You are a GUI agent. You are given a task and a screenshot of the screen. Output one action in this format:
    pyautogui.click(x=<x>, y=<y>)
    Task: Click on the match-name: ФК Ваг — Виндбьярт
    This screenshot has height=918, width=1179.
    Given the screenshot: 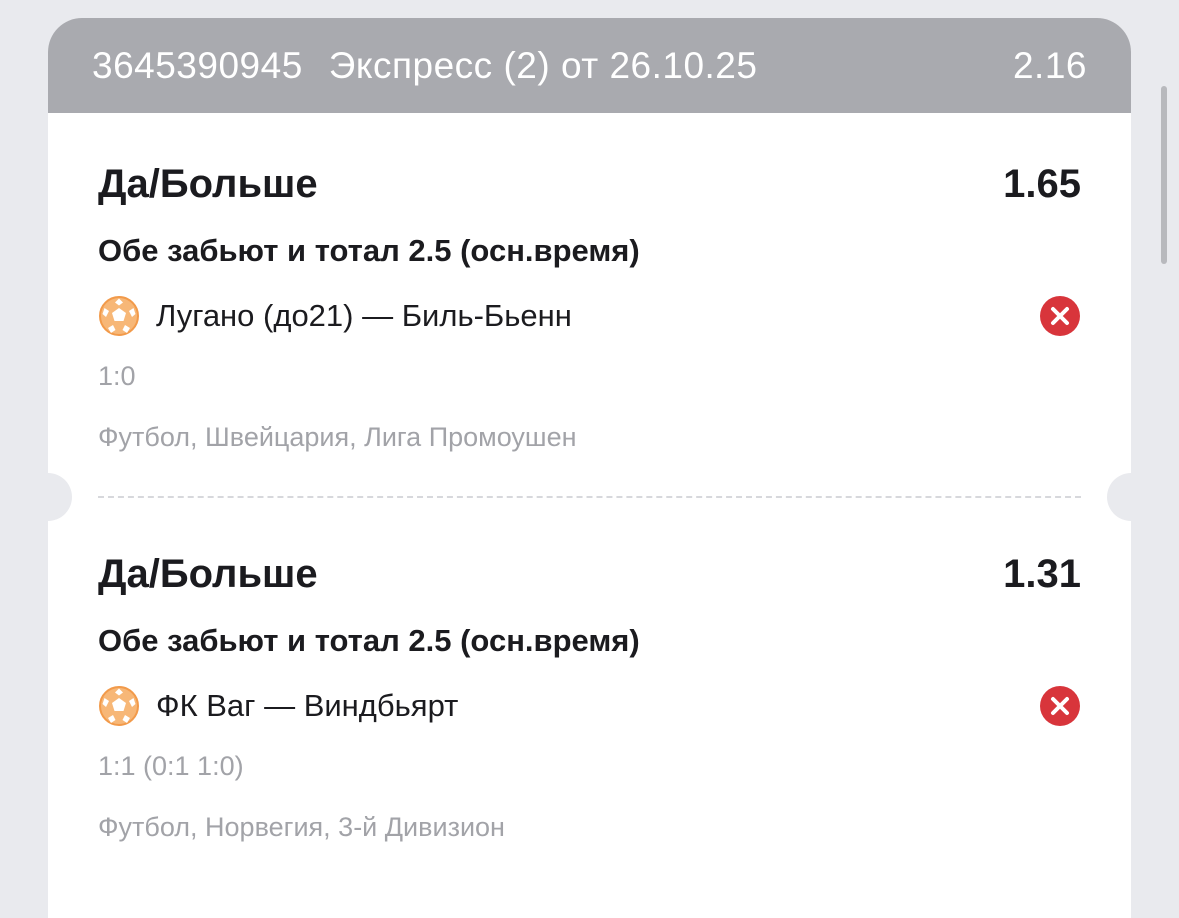 What is the action you would take?
    pyautogui.click(x=307, y=705)
    